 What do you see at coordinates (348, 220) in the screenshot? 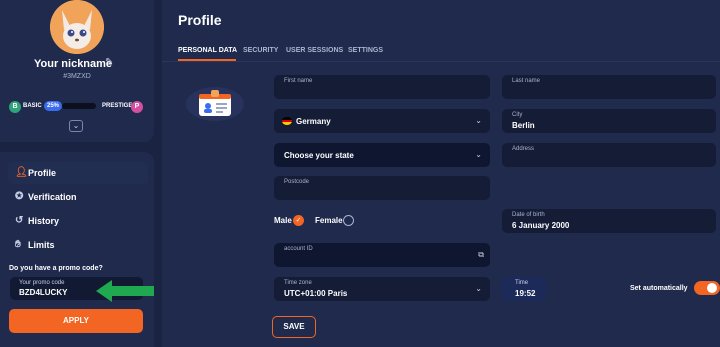
I see `gender-female-radio` at bounding box center [348, 220].